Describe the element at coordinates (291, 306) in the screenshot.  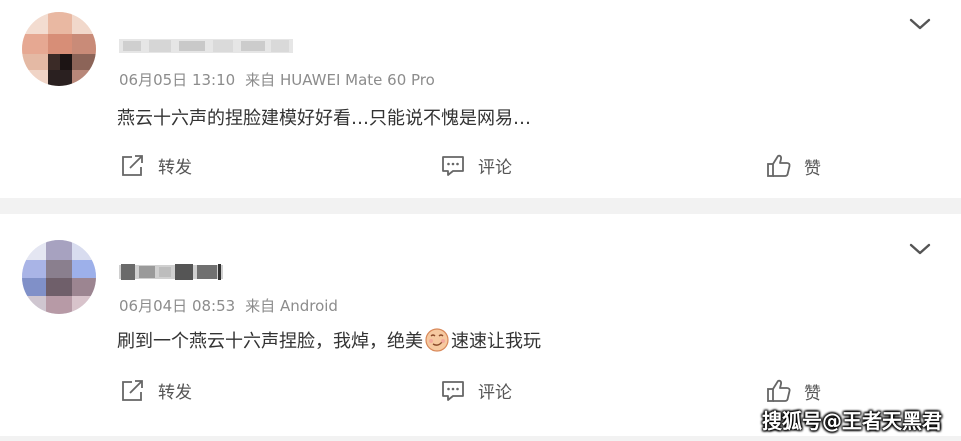
I see `post-source: 来自 Android` at that location.